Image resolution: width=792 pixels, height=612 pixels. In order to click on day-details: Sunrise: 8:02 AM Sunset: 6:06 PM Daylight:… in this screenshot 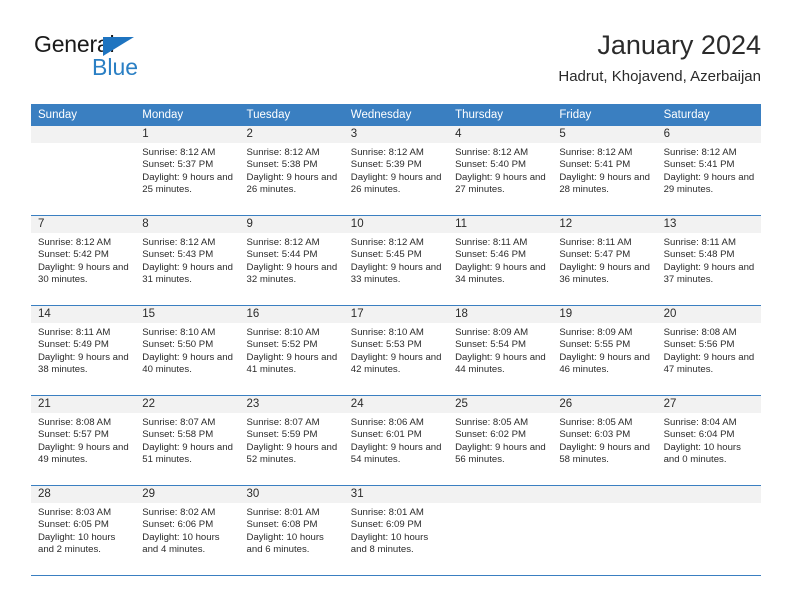, I will do `click(187, 530)`.